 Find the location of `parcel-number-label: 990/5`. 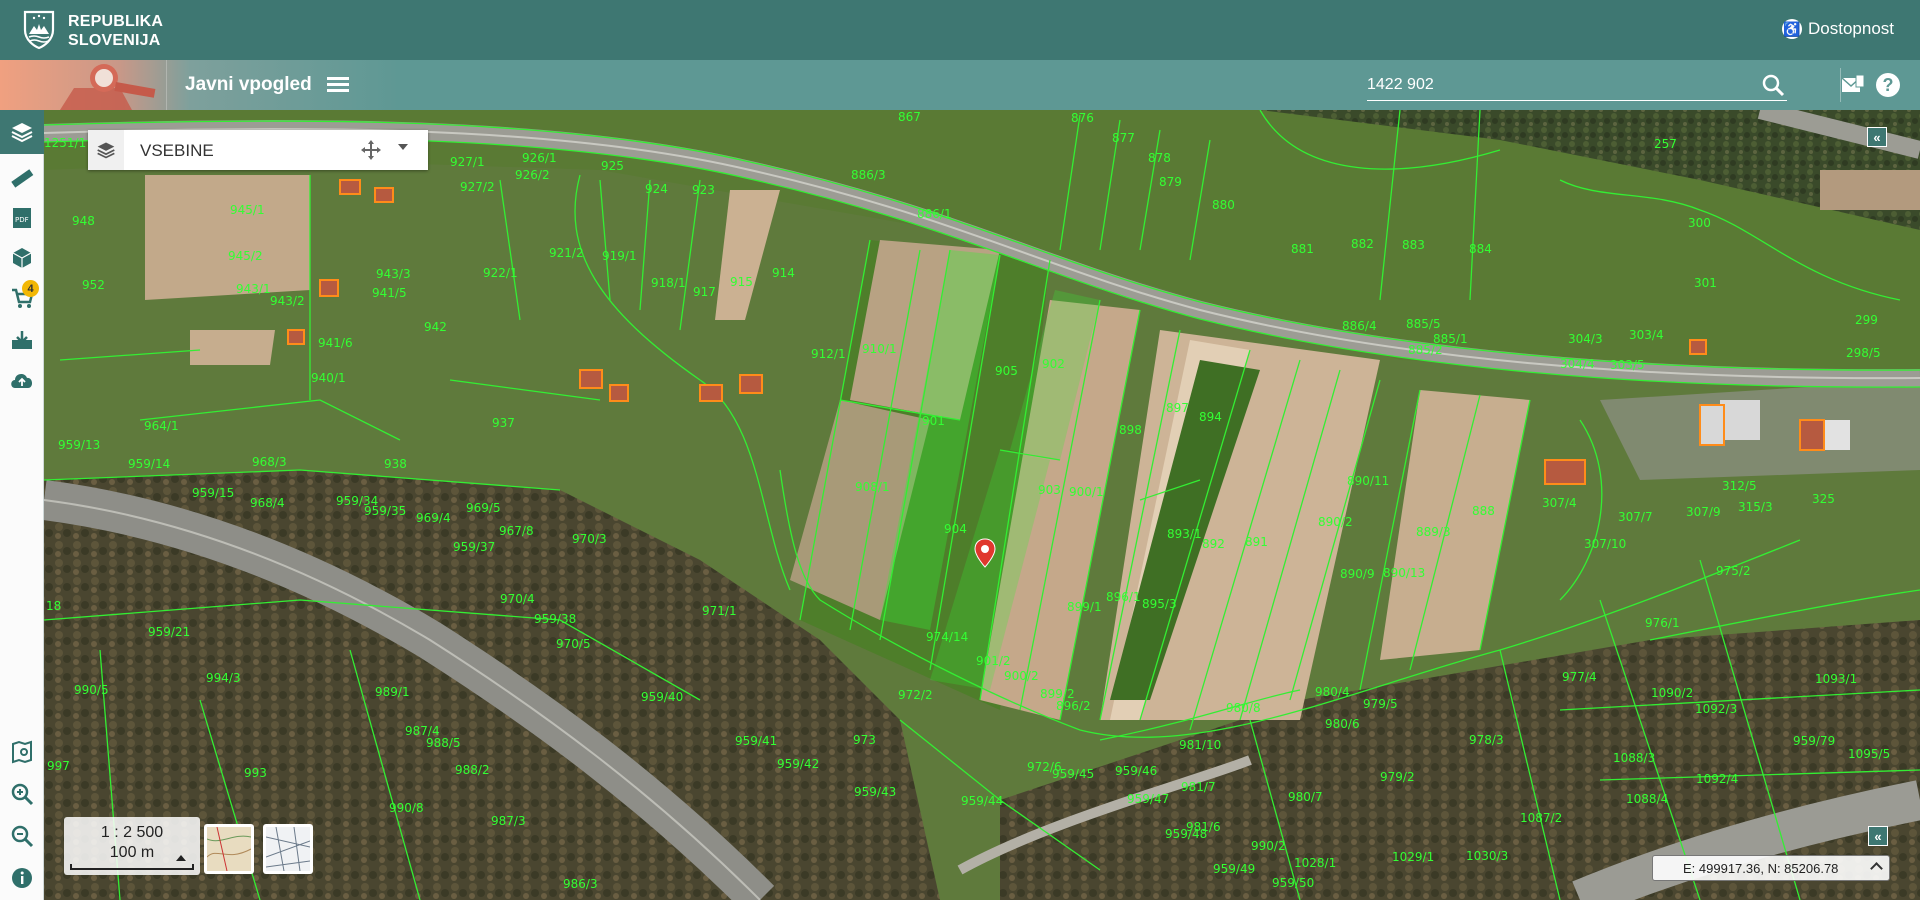

parcel-number-label: 990/5 is located at coordinates (91, 690).